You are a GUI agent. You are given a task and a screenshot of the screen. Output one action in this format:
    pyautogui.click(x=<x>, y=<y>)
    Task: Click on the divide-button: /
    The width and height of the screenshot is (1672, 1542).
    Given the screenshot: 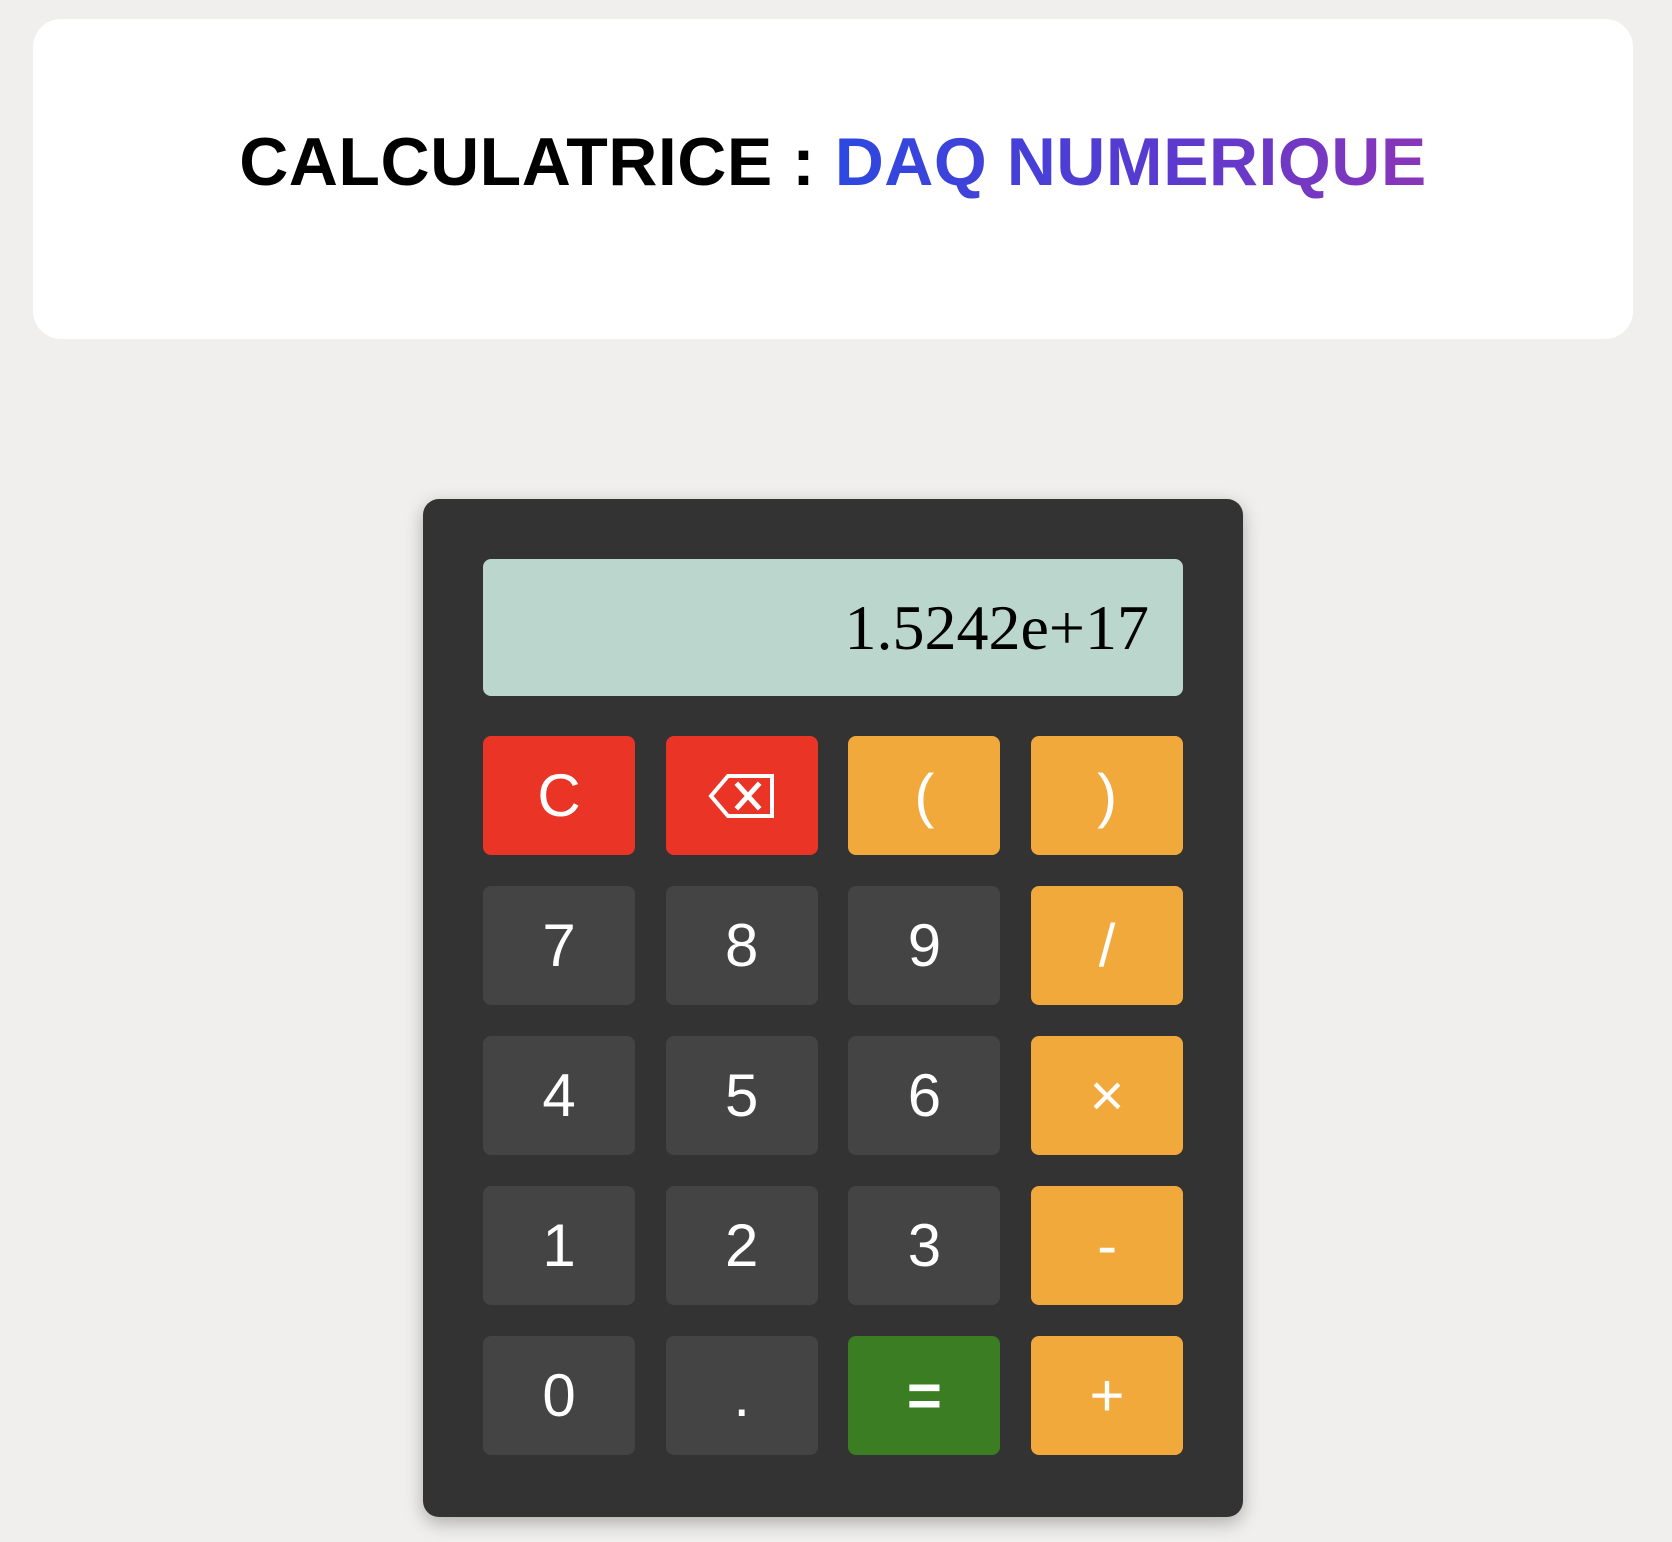 What is the action you would take?
    pyautogui.click(x=1107, y=945)
    